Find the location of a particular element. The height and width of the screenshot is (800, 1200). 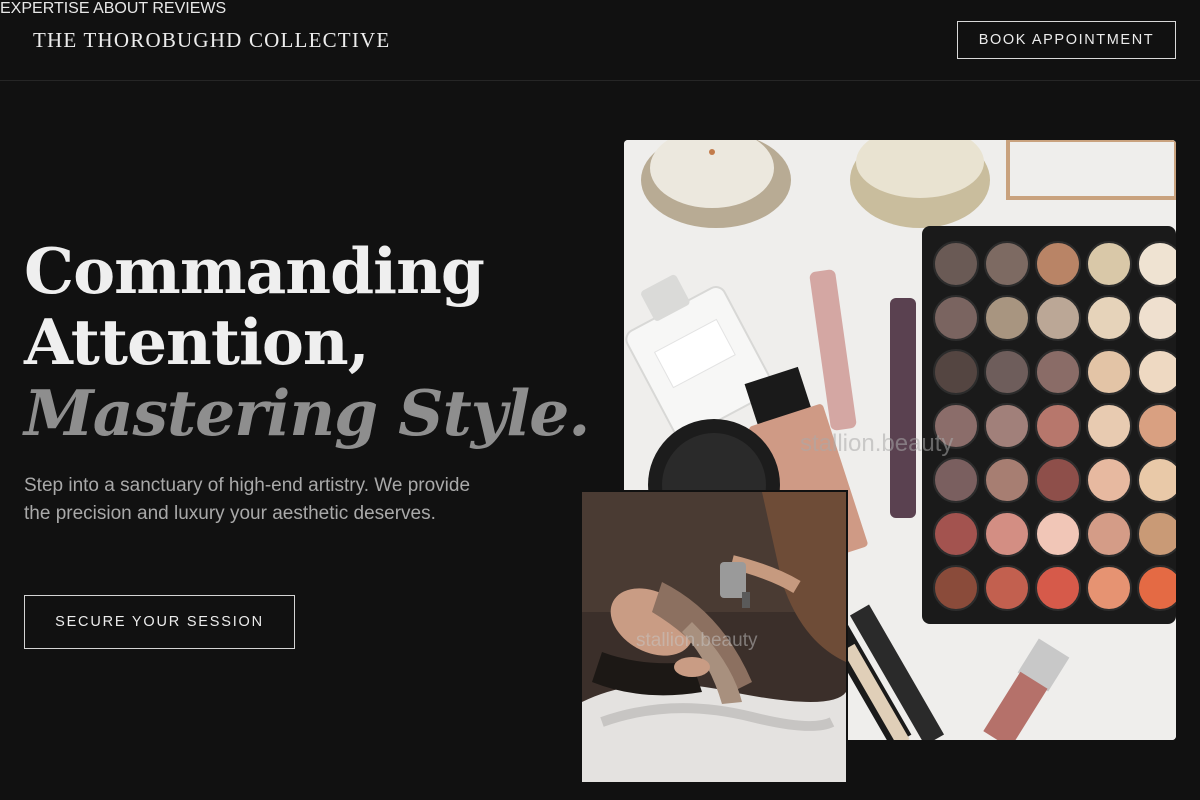

brand-logo: THE THOROBUGHD COLLECTIVE is located at coordinates (211, 40).